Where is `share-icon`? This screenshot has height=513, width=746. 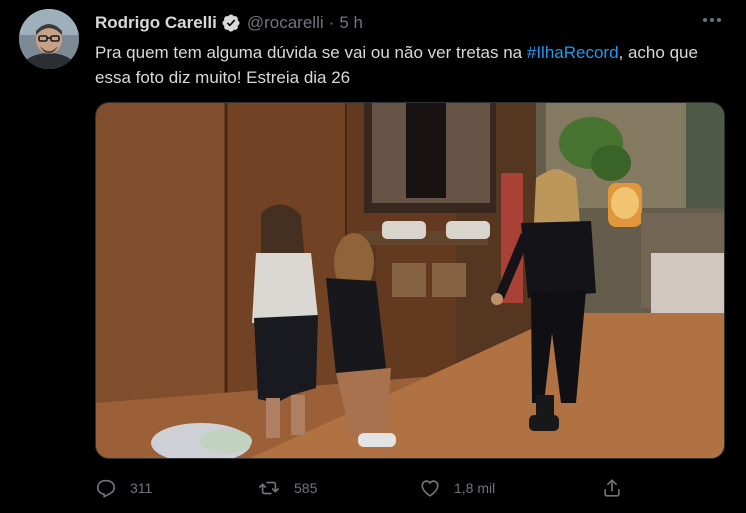
share-icon is located at coordinates (612, 488).